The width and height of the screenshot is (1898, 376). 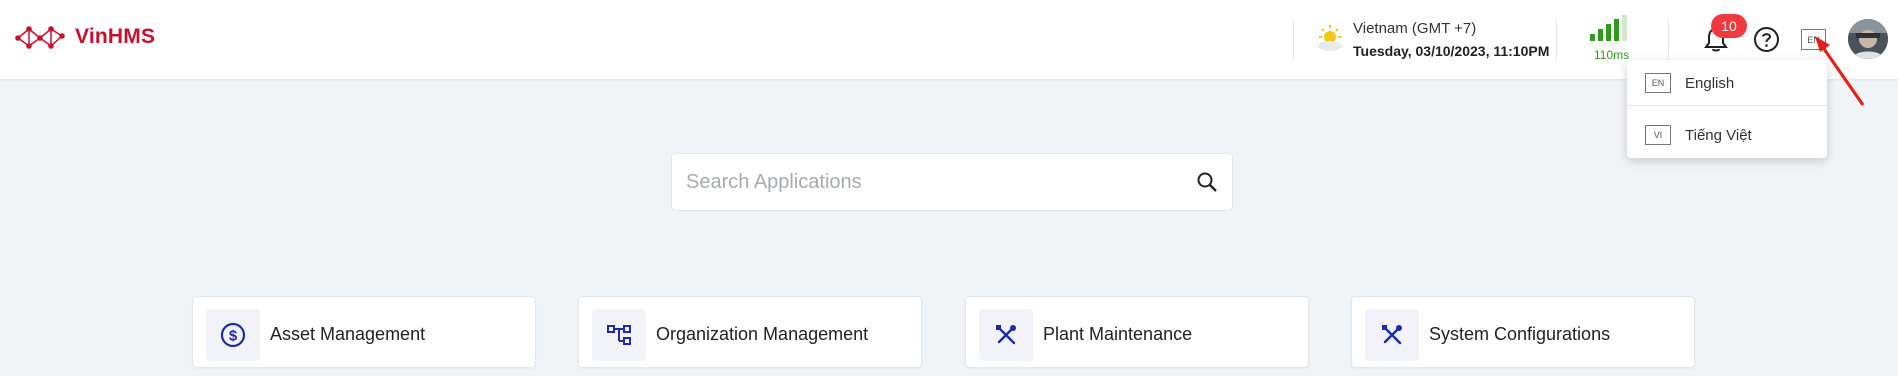 What do you see at coordinates (1207, 182) in the screenshot?
I see `search-icon` at bounding box center [1207, 182].